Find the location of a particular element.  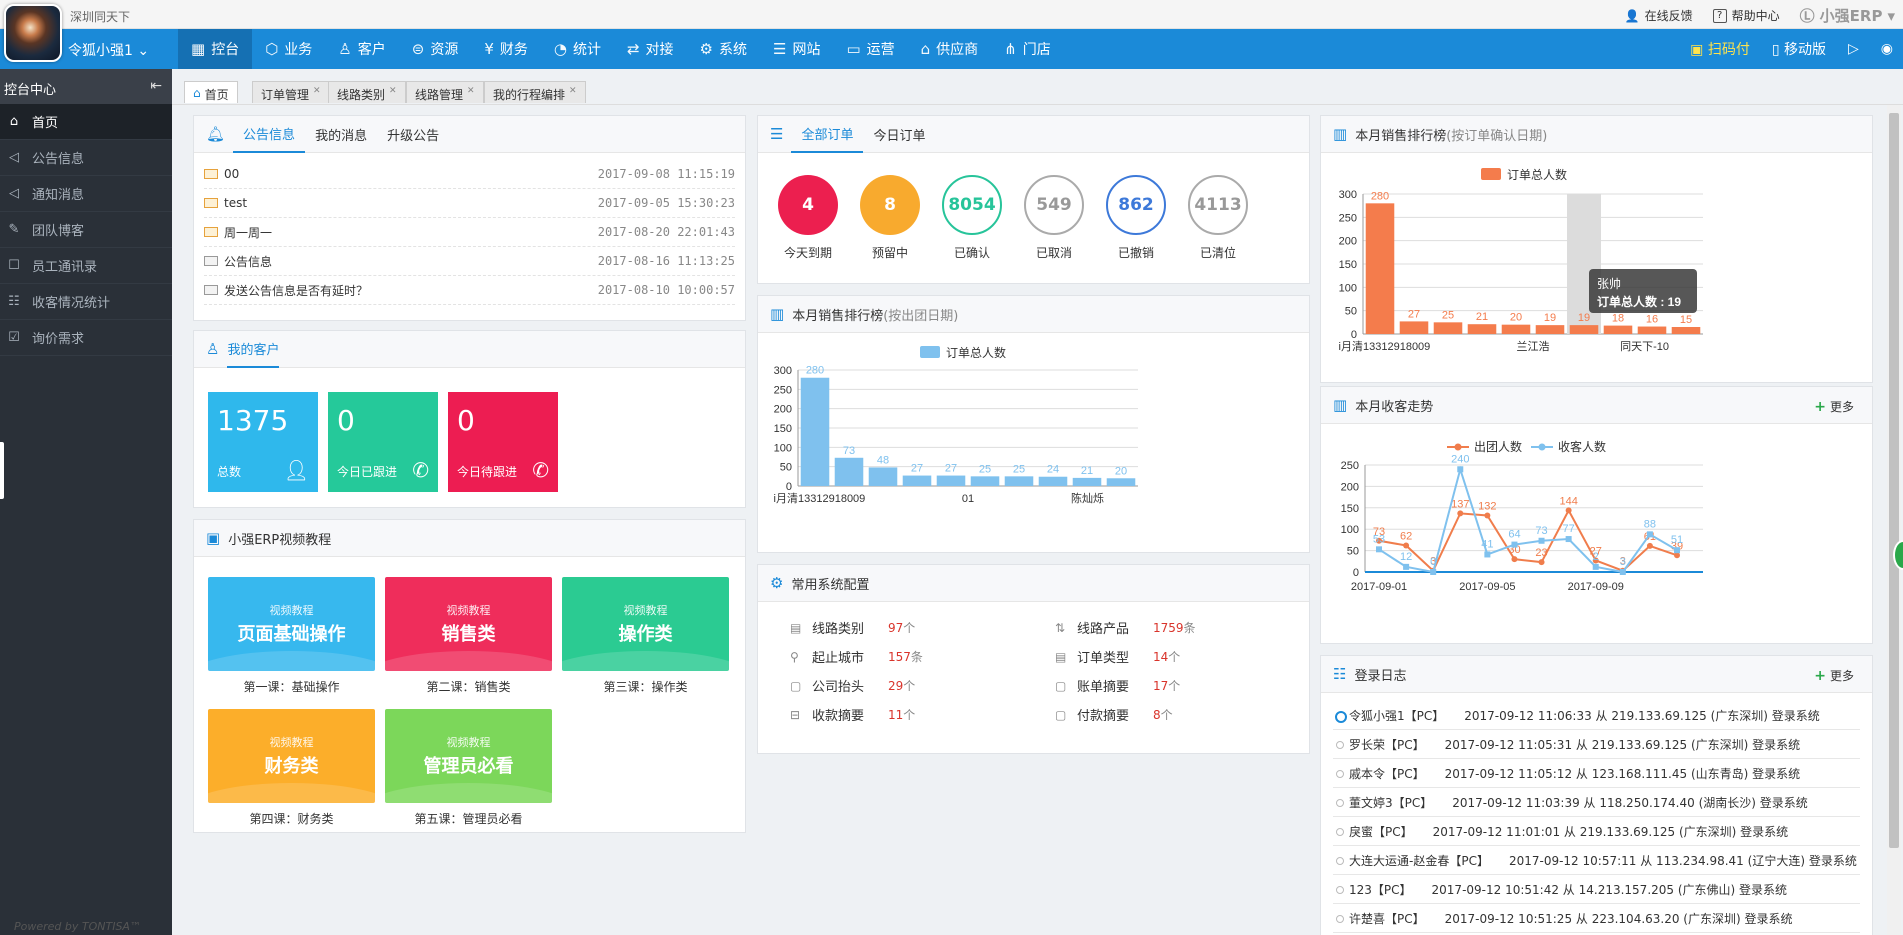

sidebar-item-home: ⌂ 首页 is located at coordinates (86, 122).